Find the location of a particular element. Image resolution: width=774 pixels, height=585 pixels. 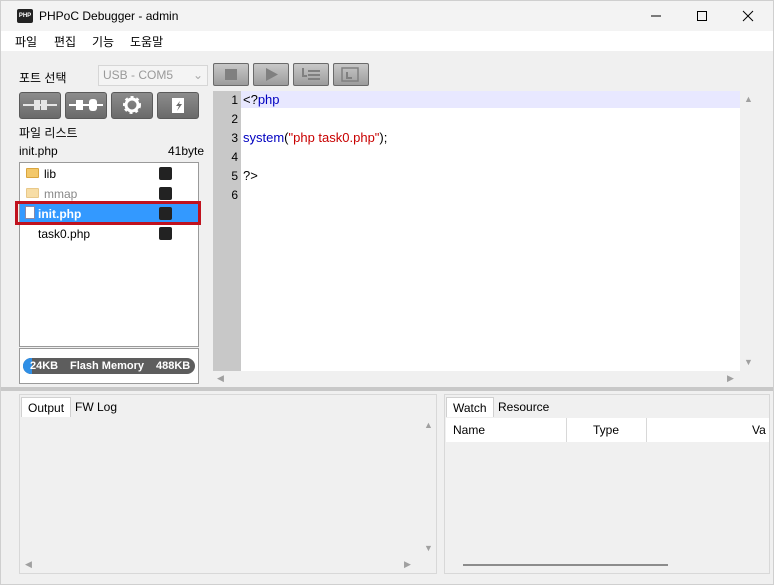

step-over-icon is located at coordinates (311, 74).